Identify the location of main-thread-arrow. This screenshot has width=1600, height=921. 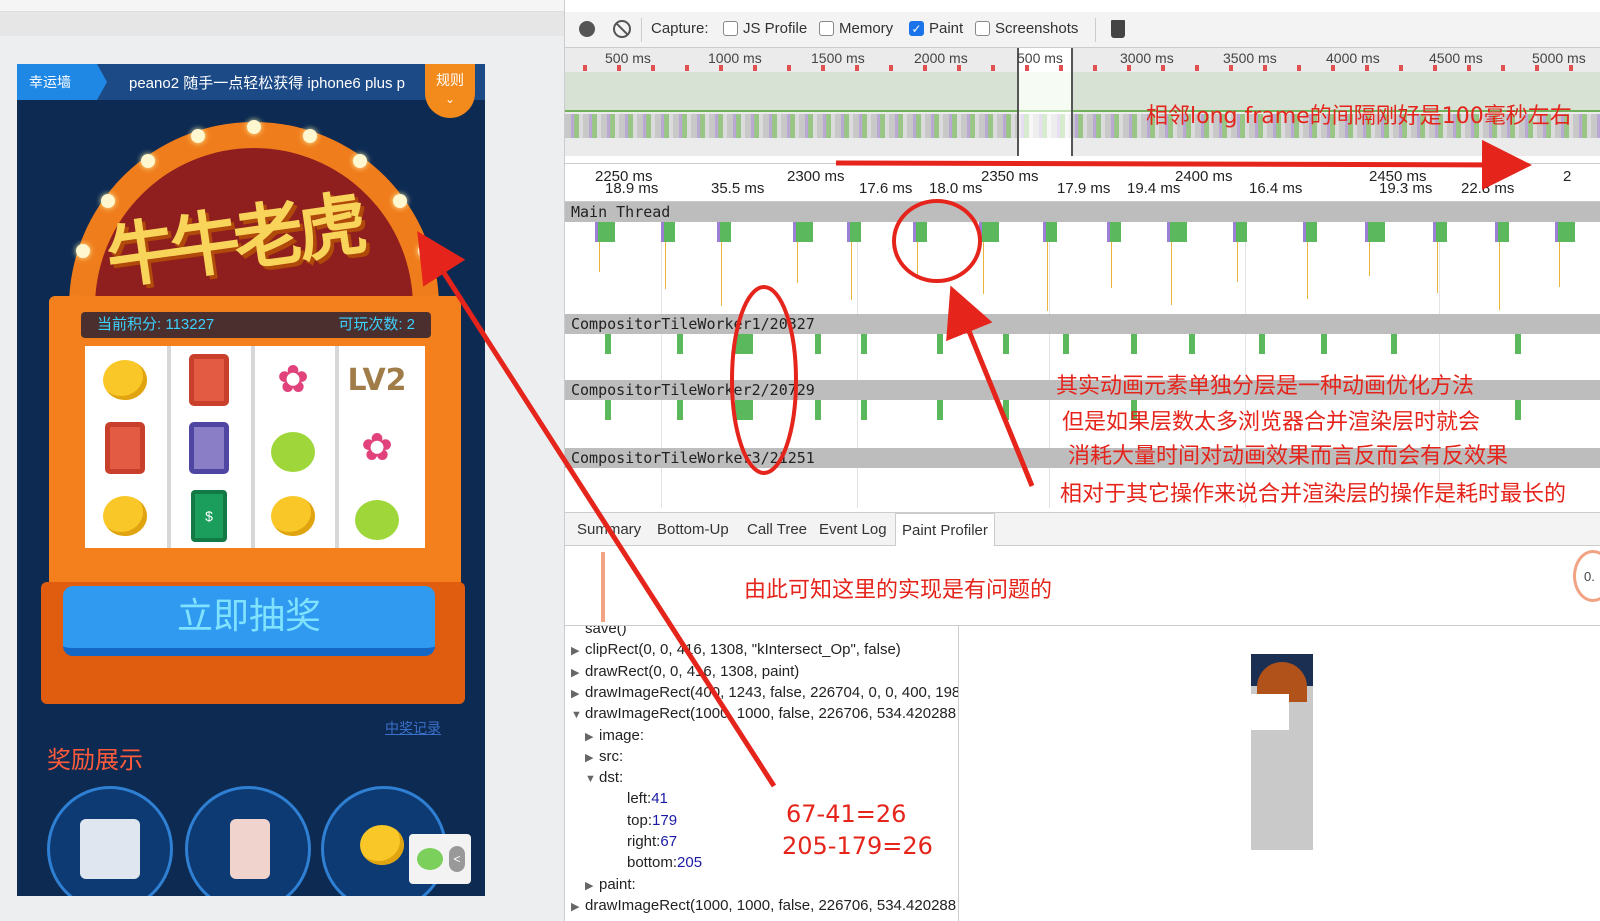
(990, 386).